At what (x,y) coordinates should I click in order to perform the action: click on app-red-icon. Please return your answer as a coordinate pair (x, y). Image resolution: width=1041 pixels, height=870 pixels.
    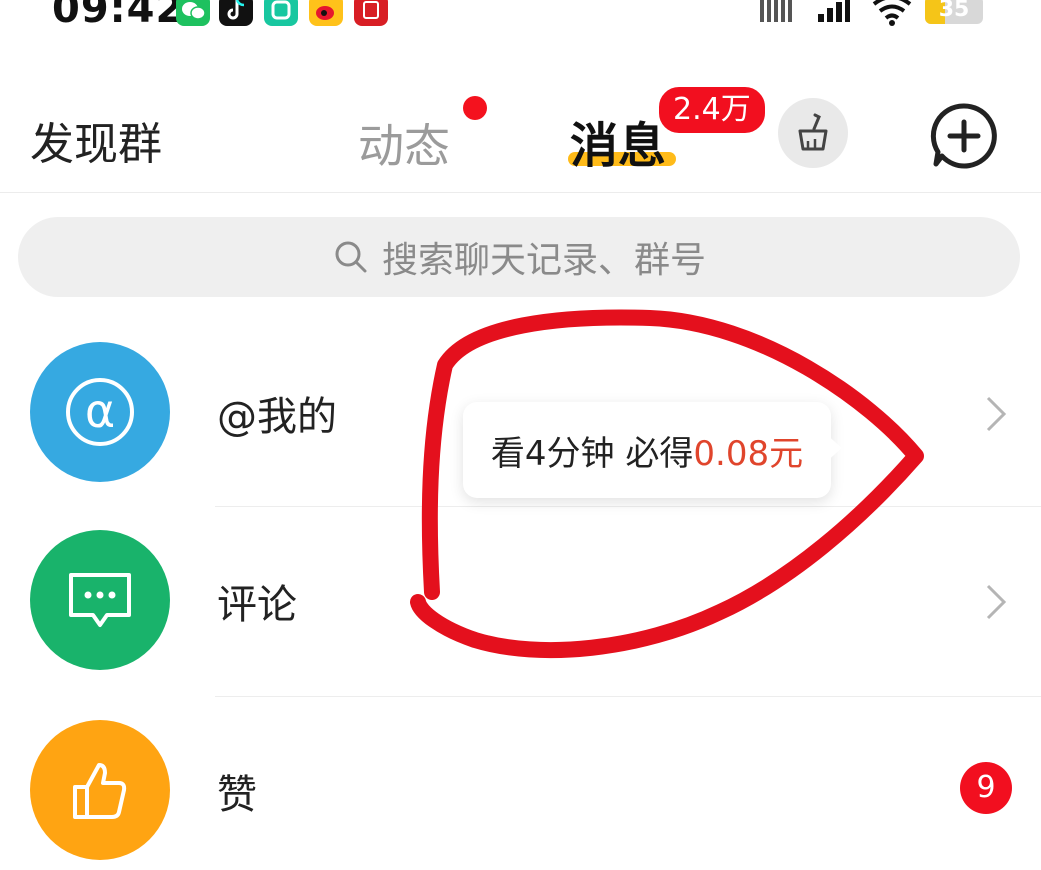
    Looking at the image, I should click on (371, 13).